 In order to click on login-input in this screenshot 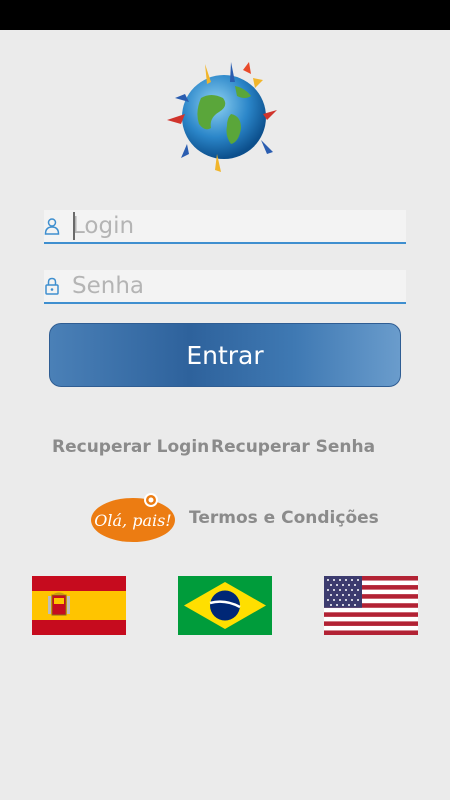, I will do `click(237, 226)`.